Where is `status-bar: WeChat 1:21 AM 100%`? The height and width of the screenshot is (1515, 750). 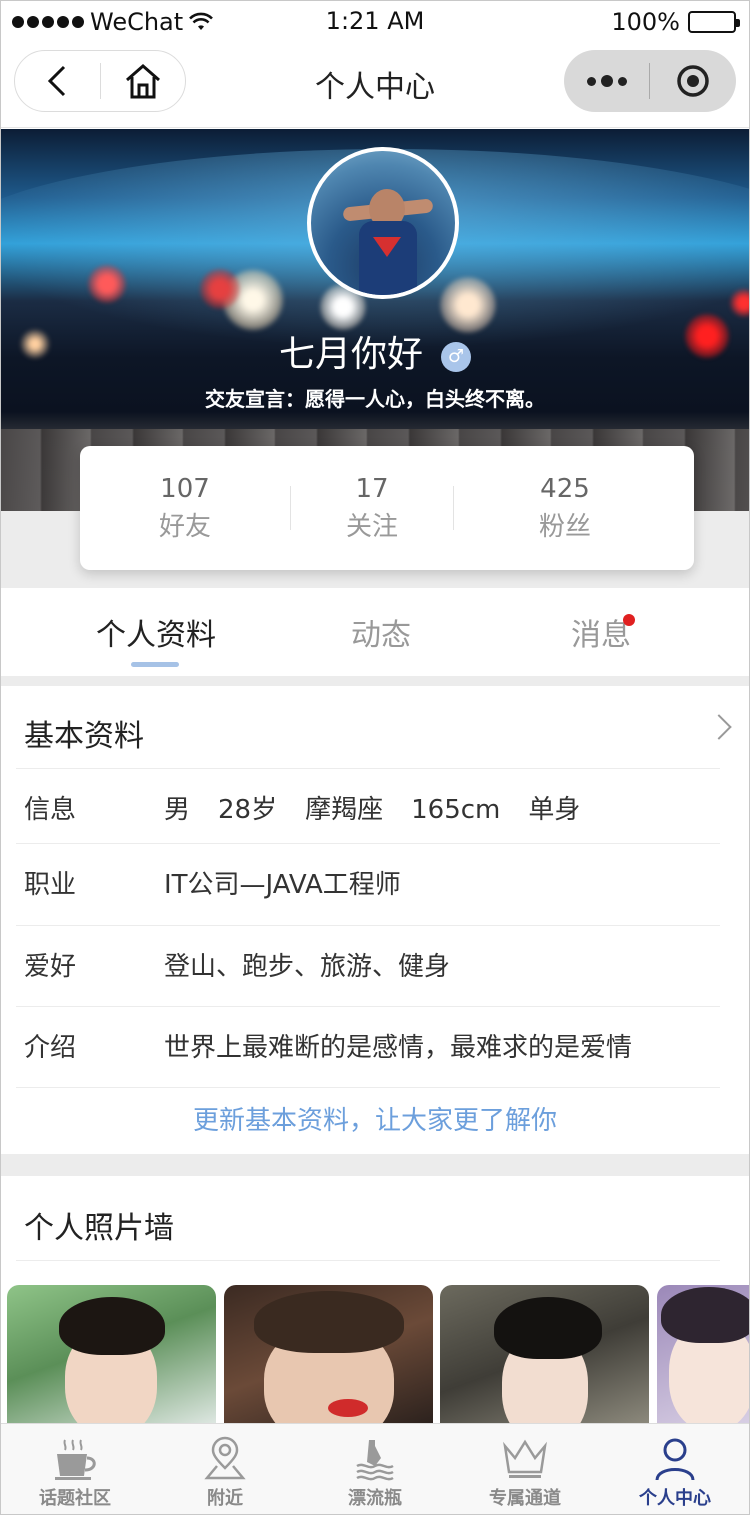 status-bar: WeChat 1:21 AM 100% is located at coordinates (375, 21).